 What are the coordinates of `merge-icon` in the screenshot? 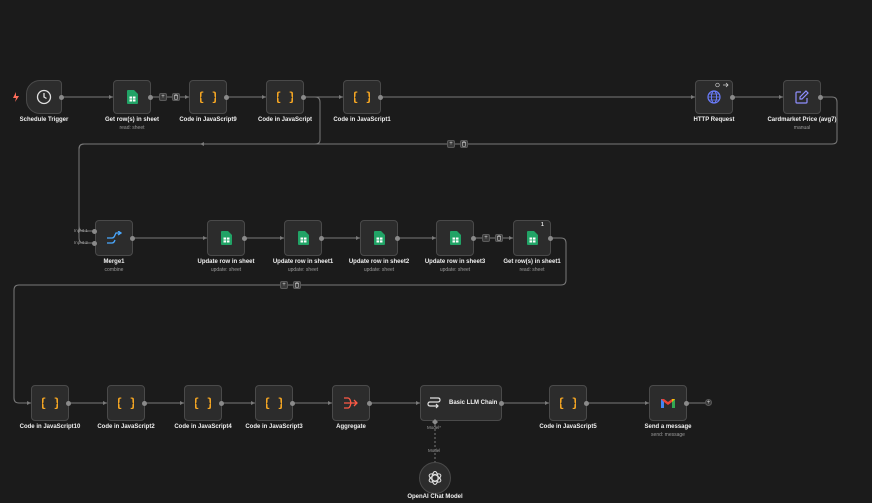 It's located at (114, 237).